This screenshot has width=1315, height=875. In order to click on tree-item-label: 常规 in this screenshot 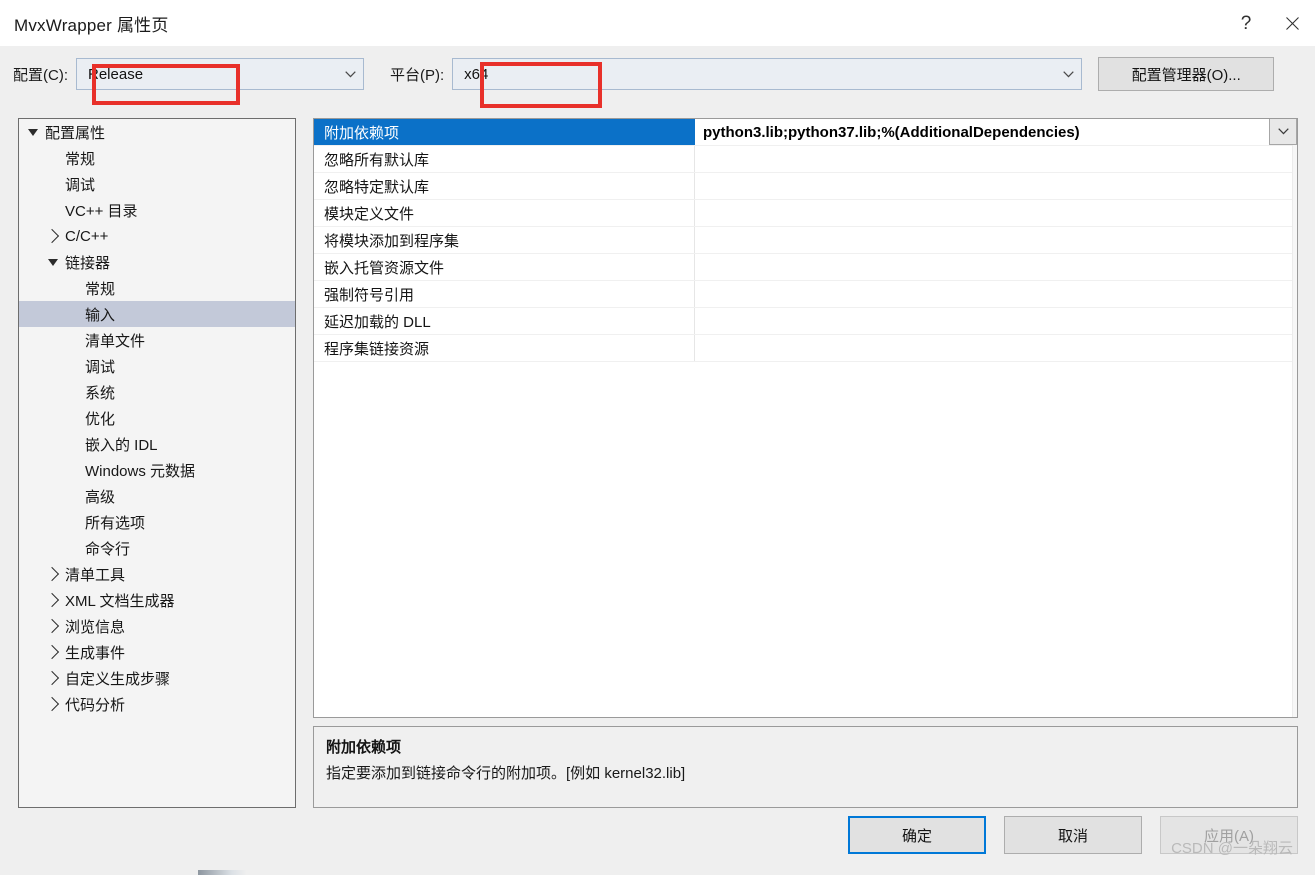, I will do `click(80, 159)`.